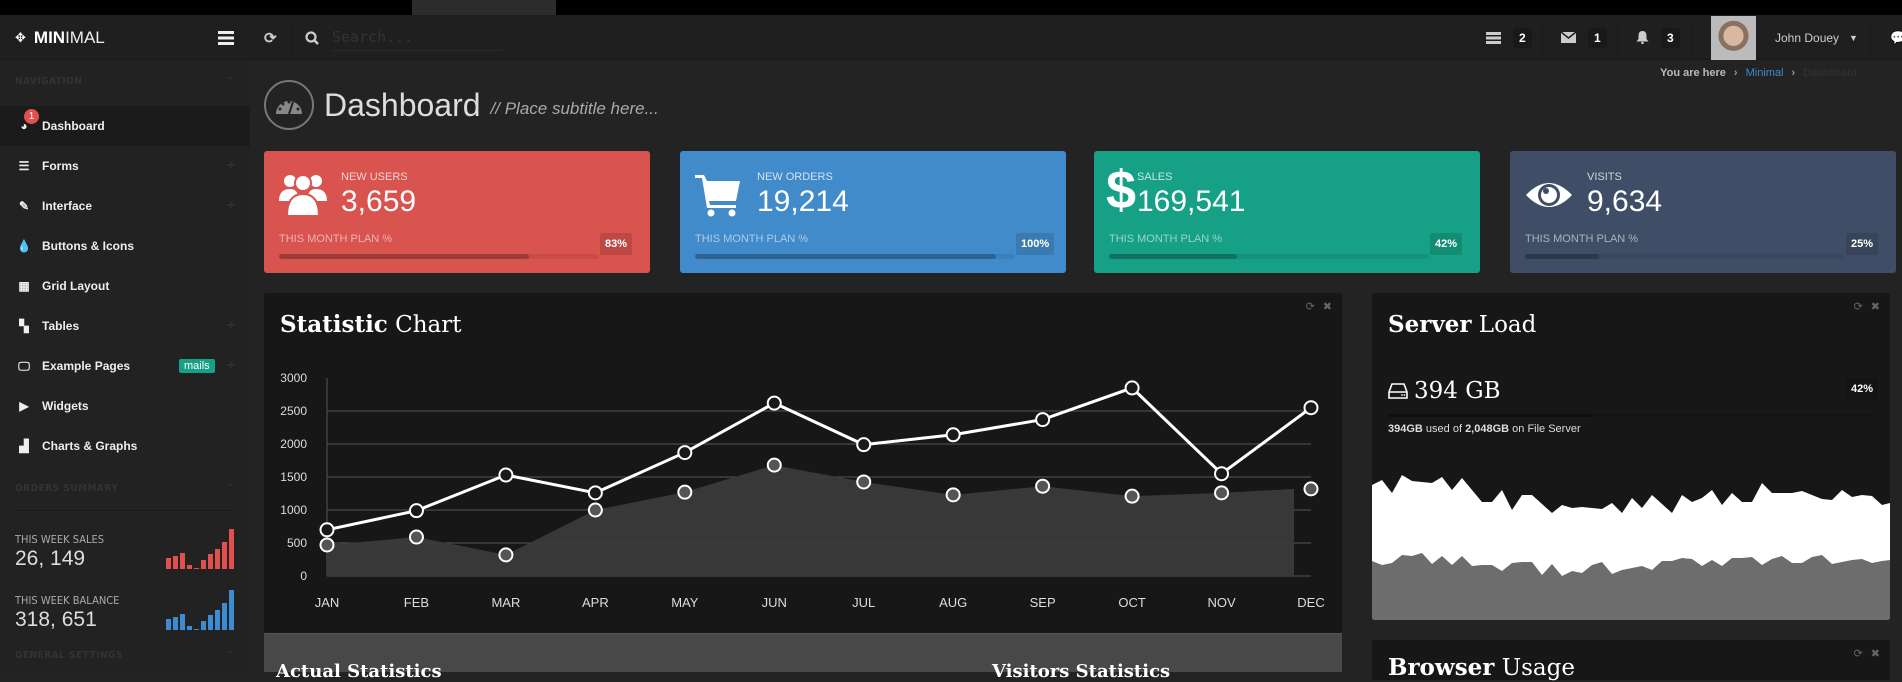 The width and height of the screenshot is (1902, 682). I want to click on sidebar-item-label: Dashboard, so click(73, 126).